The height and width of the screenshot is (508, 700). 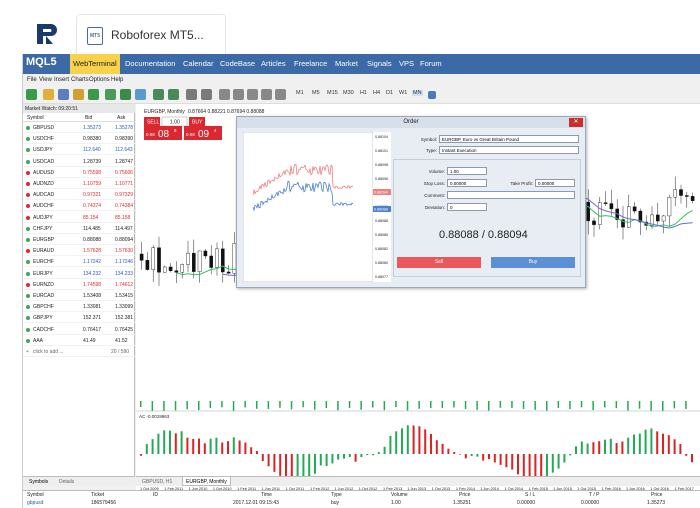 What do you see at coordinates (238, 94) in the screenshot?
I see `horizontal-line-icon` at bounding box center [238, 94].